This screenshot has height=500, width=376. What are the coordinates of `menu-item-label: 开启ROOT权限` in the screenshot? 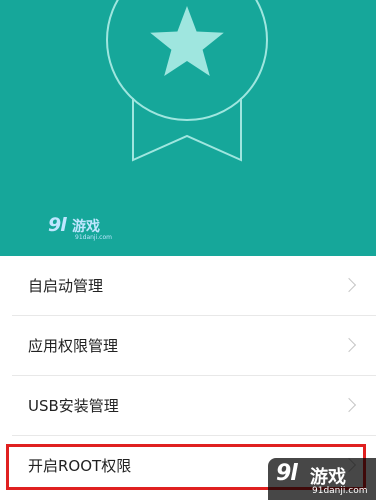 It's located at (80, 466).